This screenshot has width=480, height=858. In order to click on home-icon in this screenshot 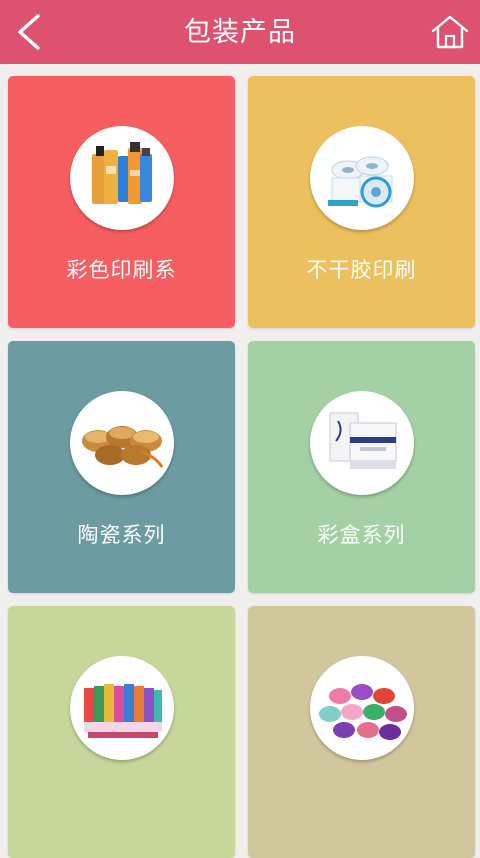, I will do `click(450, 32)`.